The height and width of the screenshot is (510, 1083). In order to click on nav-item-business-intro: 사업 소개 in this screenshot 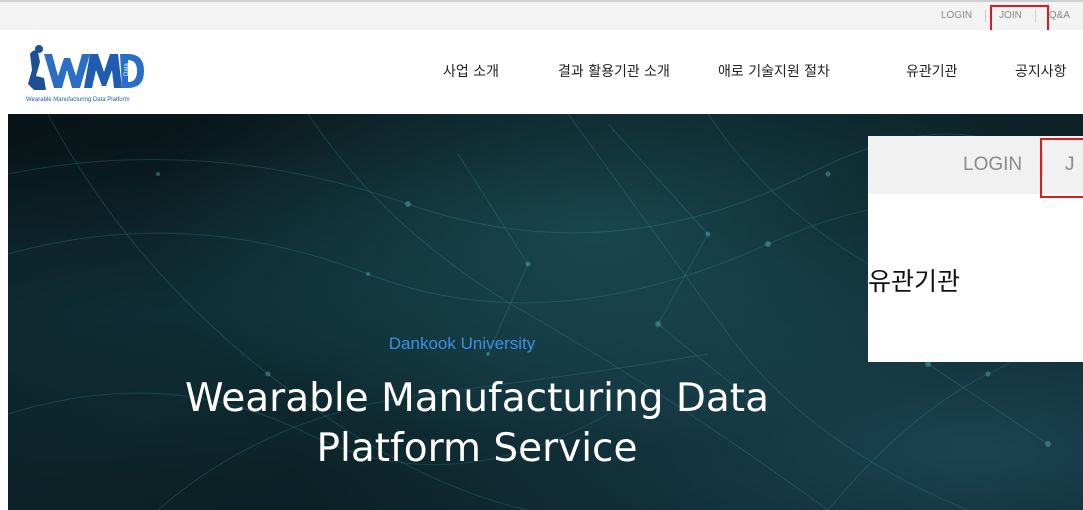, I will do `click(471, 71)`.